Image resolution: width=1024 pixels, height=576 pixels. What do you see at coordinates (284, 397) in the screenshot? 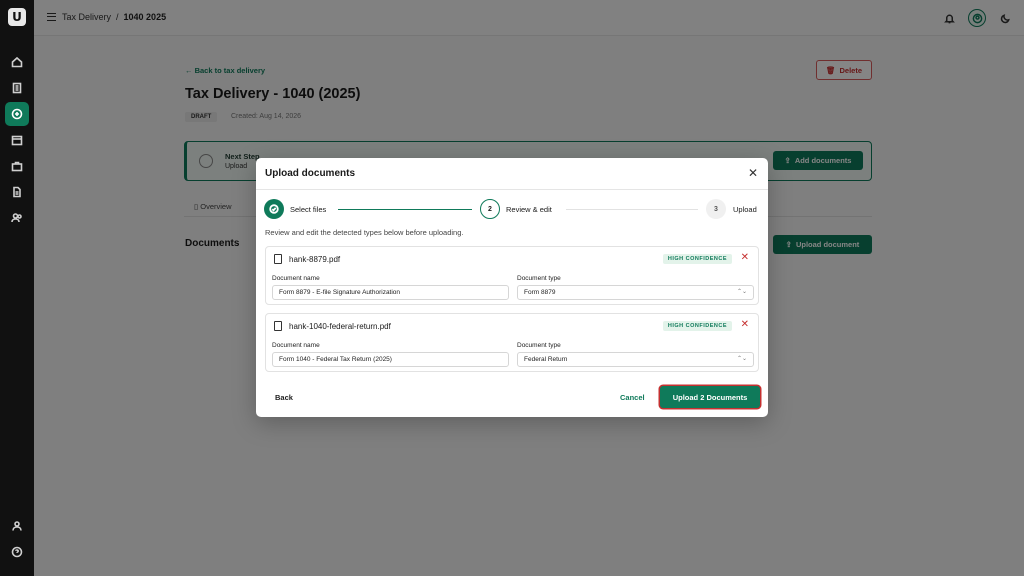
I see `back-button: Back` at bounding box center [284, 397].